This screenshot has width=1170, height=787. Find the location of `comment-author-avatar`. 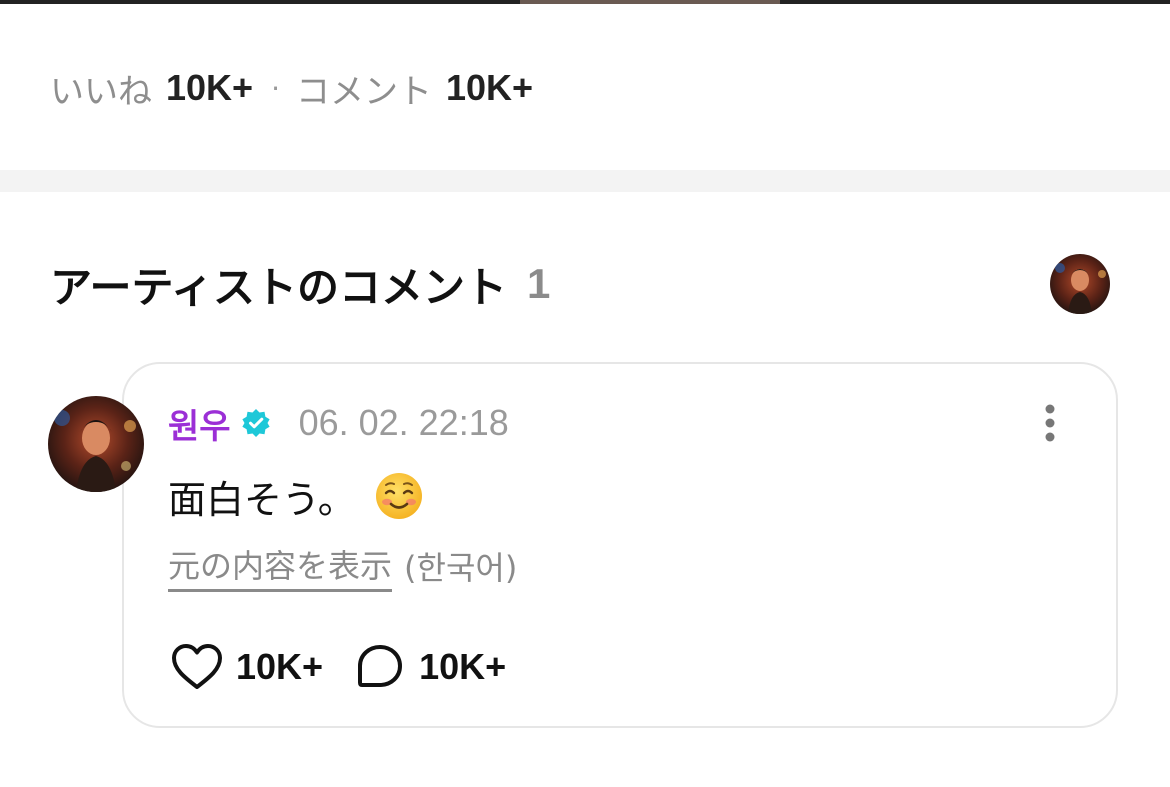

comment-author-avatar is located at coordinates (96, 444).